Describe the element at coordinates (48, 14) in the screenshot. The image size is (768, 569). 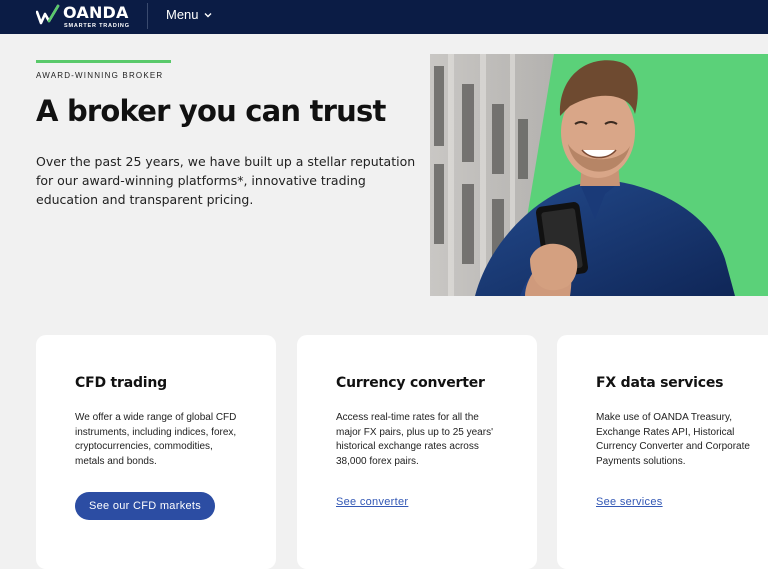
I see `oanda-logo-mark-icon` at that location.